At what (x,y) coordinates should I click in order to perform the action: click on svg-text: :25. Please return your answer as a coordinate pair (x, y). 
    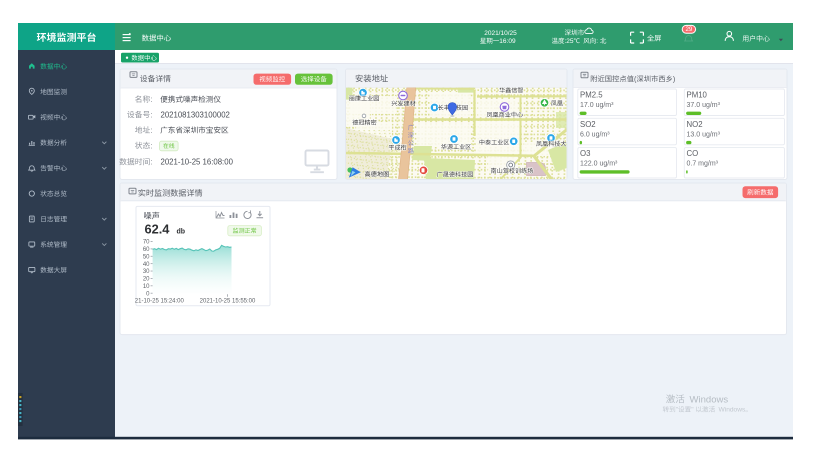
    Looking at the image, I should click on (569, 41).